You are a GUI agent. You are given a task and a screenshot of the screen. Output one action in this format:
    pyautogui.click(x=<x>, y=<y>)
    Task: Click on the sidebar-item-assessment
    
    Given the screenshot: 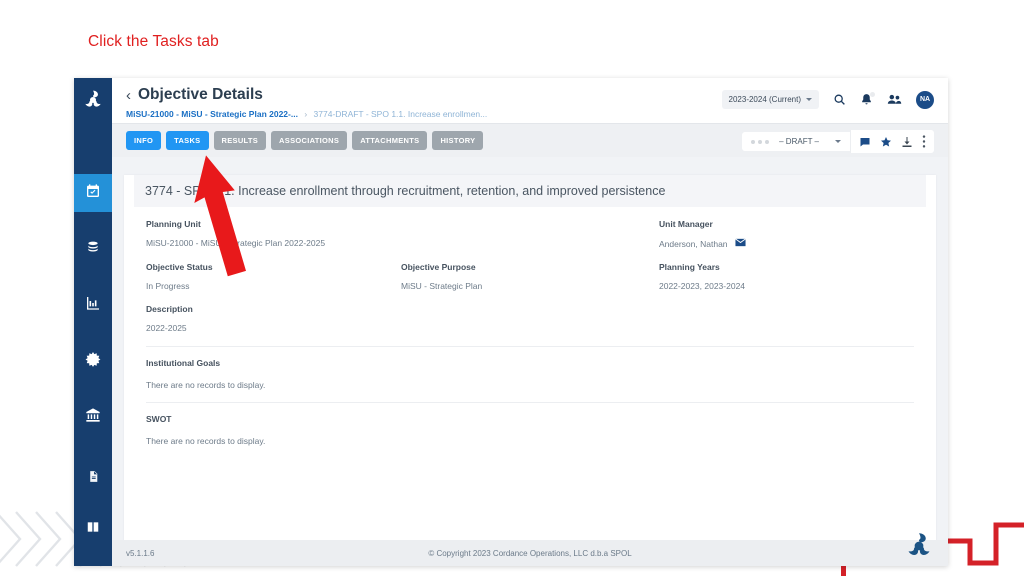 What is the action you would take?
    pyautogui.click(x=93, y=361)
    